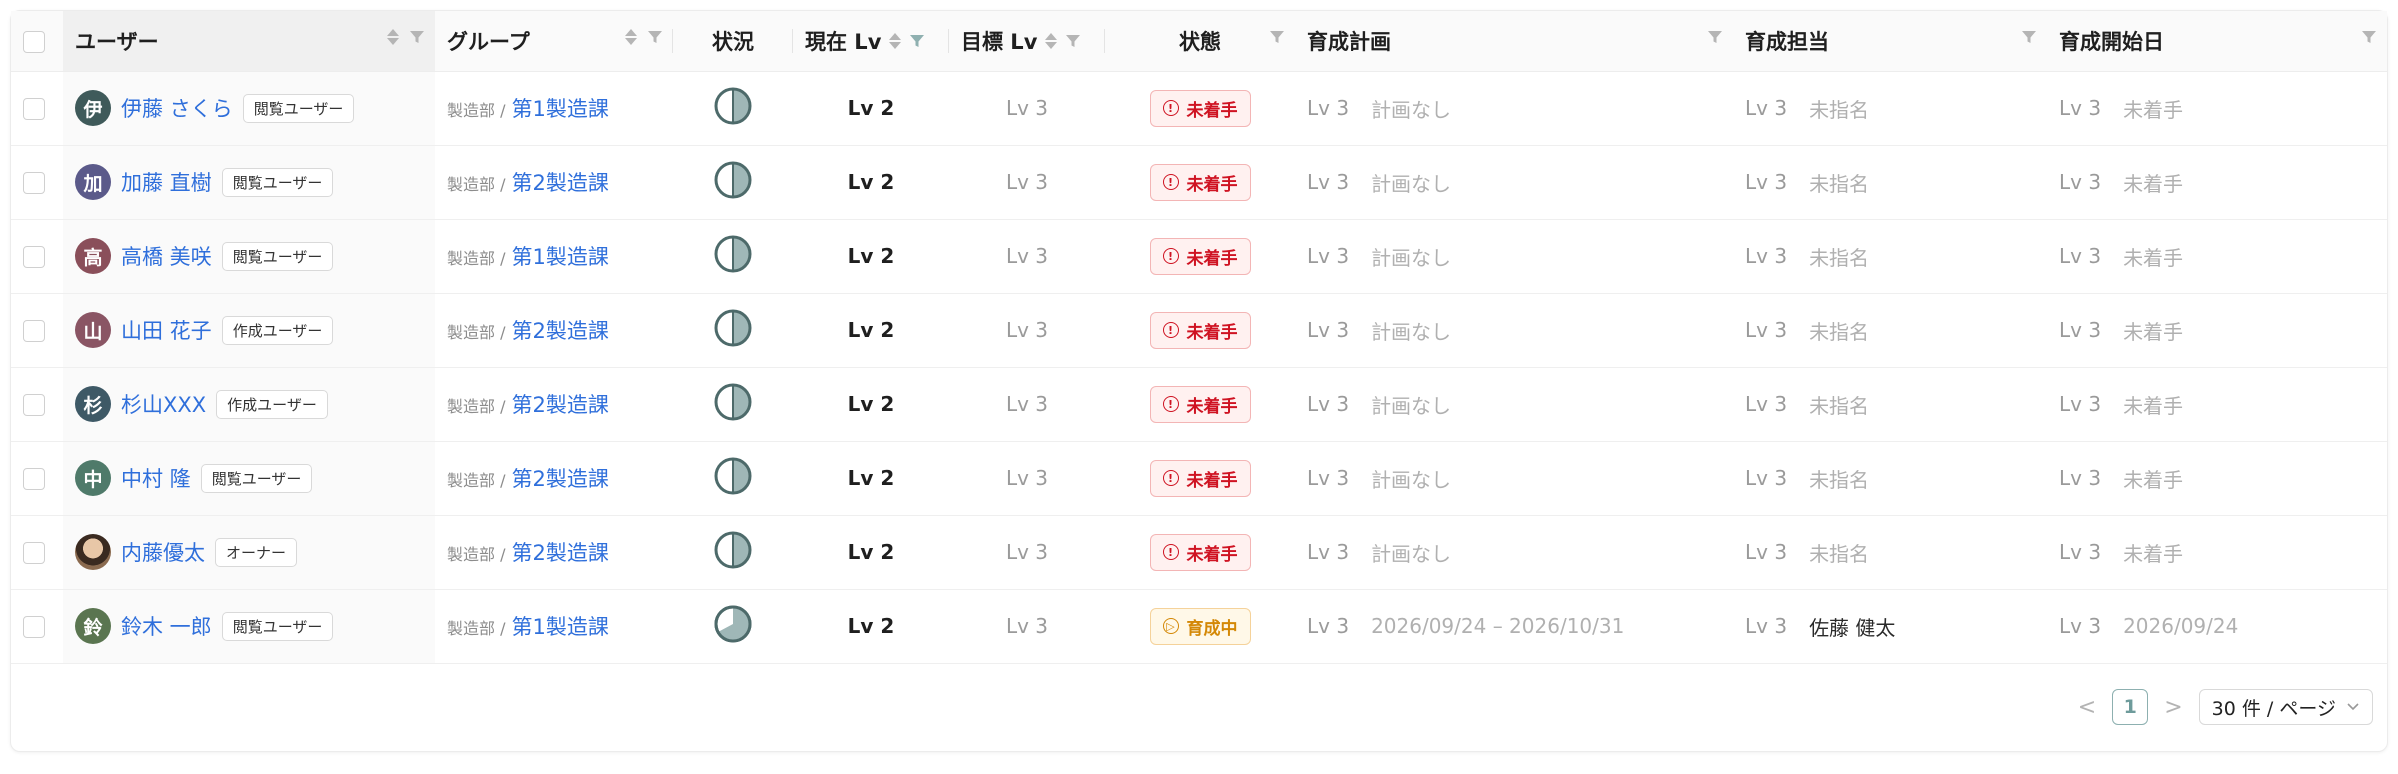 This screenshot has height=774, width=2398. What do you see at coordinates (34, 41) in the screenshot?
I see `select-all-checkbox` at bounding box center [34, 41].